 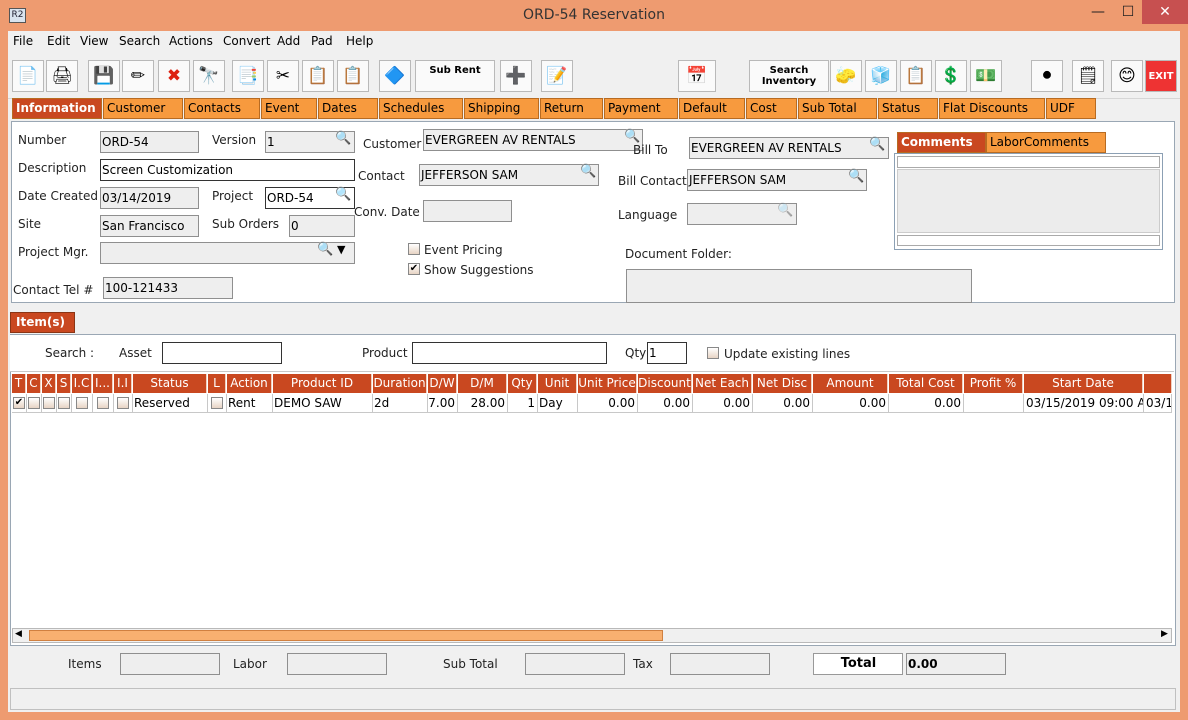 I want to click on row-dm: 28.00, so click(x=483, y=403).